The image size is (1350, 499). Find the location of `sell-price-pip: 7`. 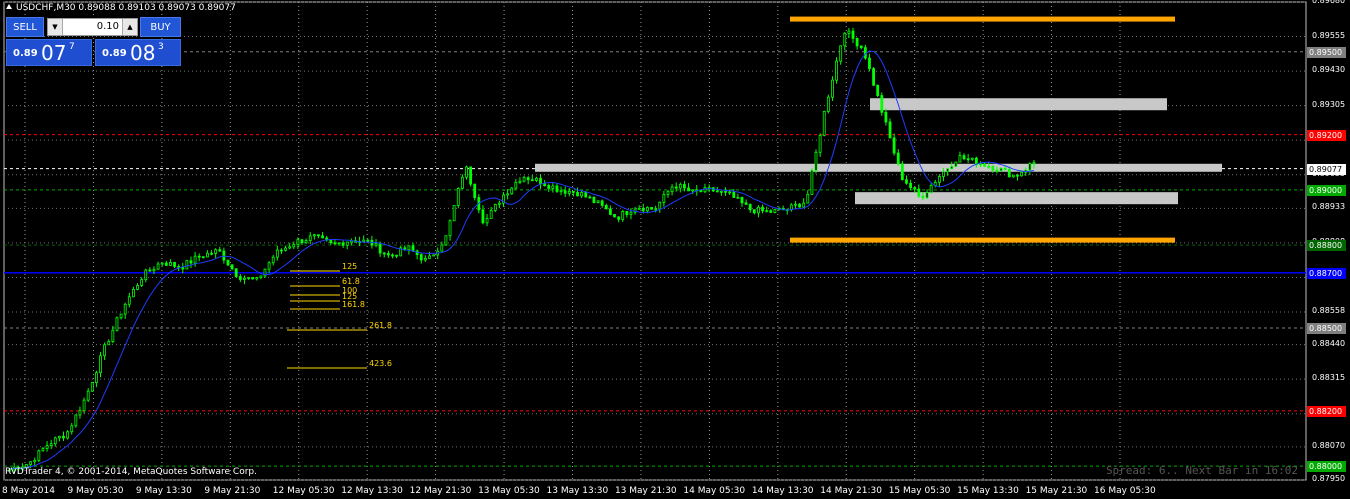

sell-price-pip: 7 is located at coordinates (72, 47).